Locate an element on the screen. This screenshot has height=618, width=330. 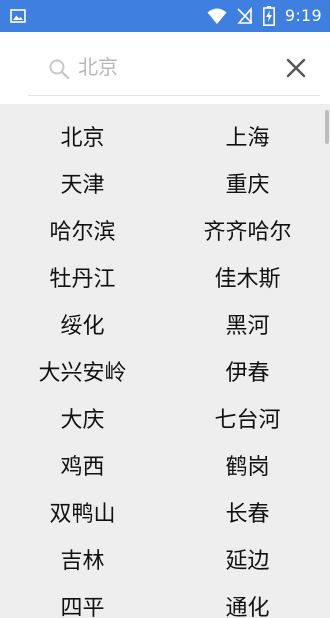
status-icons: 9:19 is located at coordinates (264, 16).